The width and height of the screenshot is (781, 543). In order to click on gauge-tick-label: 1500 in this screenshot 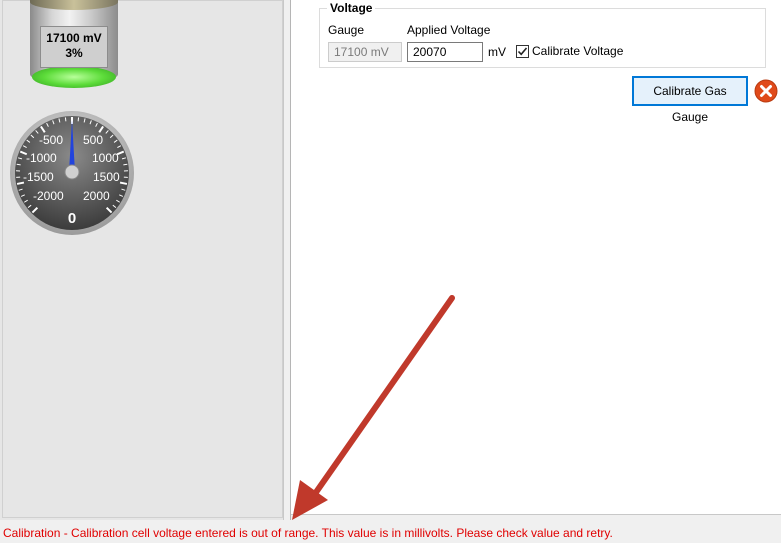, I will do `click(106, 177)`.